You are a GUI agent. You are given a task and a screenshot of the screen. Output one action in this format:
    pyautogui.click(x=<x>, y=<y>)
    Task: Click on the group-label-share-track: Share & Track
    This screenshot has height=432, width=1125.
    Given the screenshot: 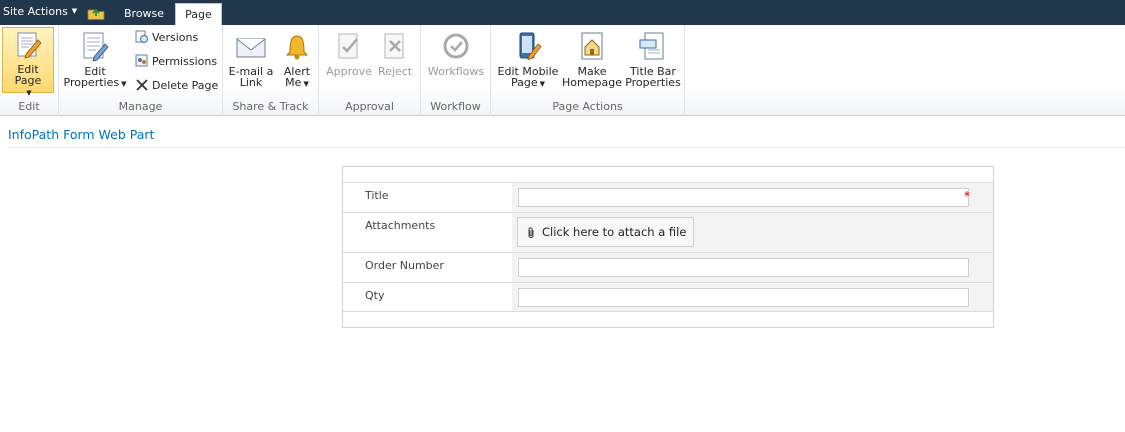 What is the action you would take?
    pyautogui.click(x=270, y=106)
    